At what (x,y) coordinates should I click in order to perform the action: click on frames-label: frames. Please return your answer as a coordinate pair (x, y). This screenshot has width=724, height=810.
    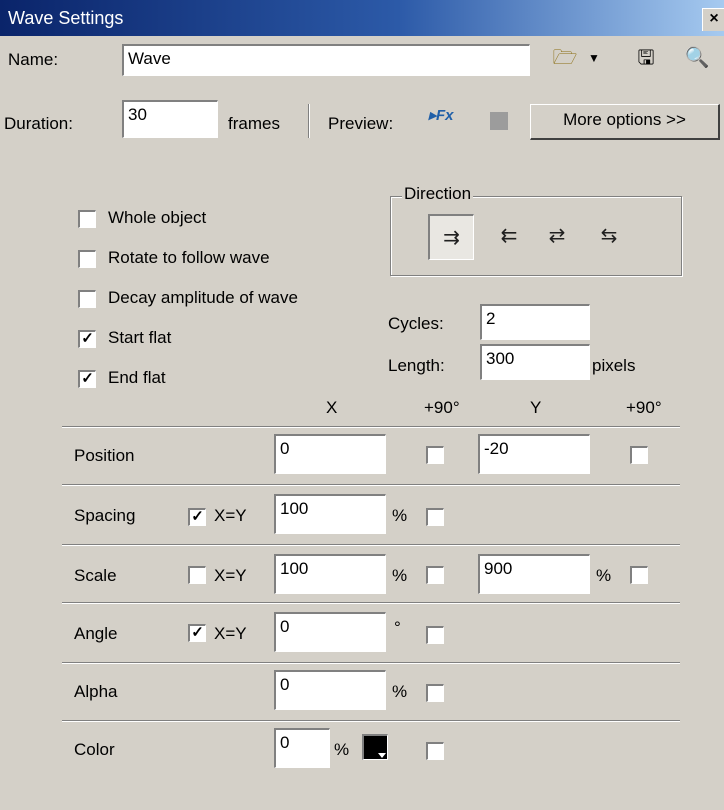
    Looking at the image, I should click on (254, 123).